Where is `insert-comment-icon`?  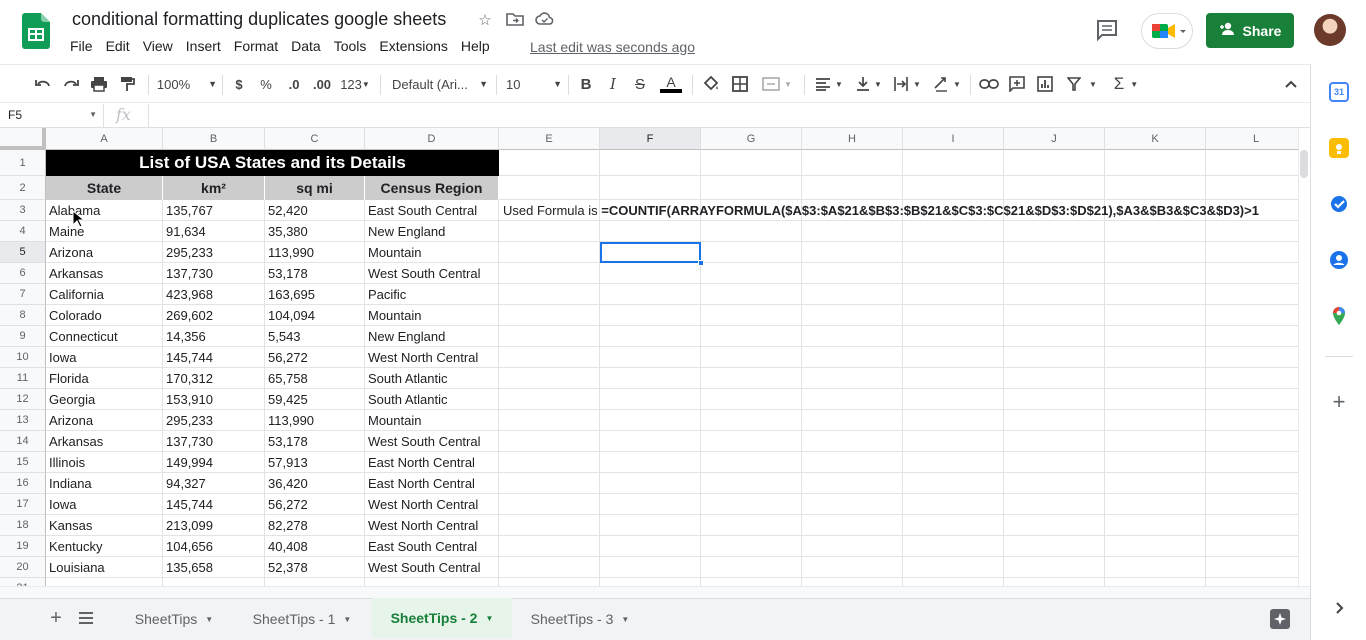
insert-comment-icon is located at coordinates (1017, 84).